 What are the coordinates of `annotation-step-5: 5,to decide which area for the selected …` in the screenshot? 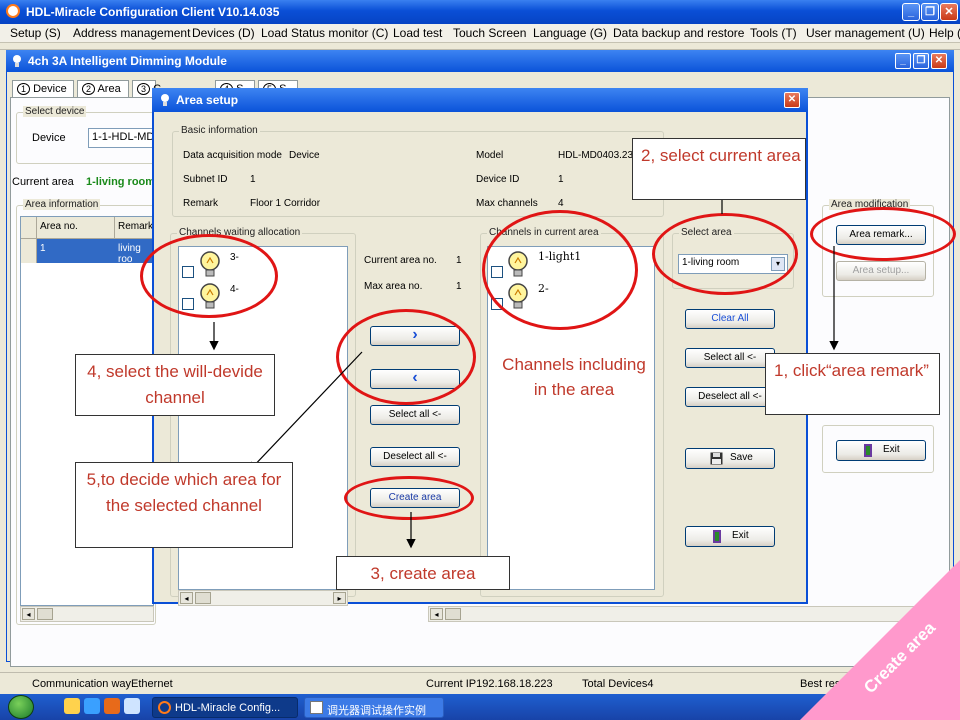 It's located at (184, 505).